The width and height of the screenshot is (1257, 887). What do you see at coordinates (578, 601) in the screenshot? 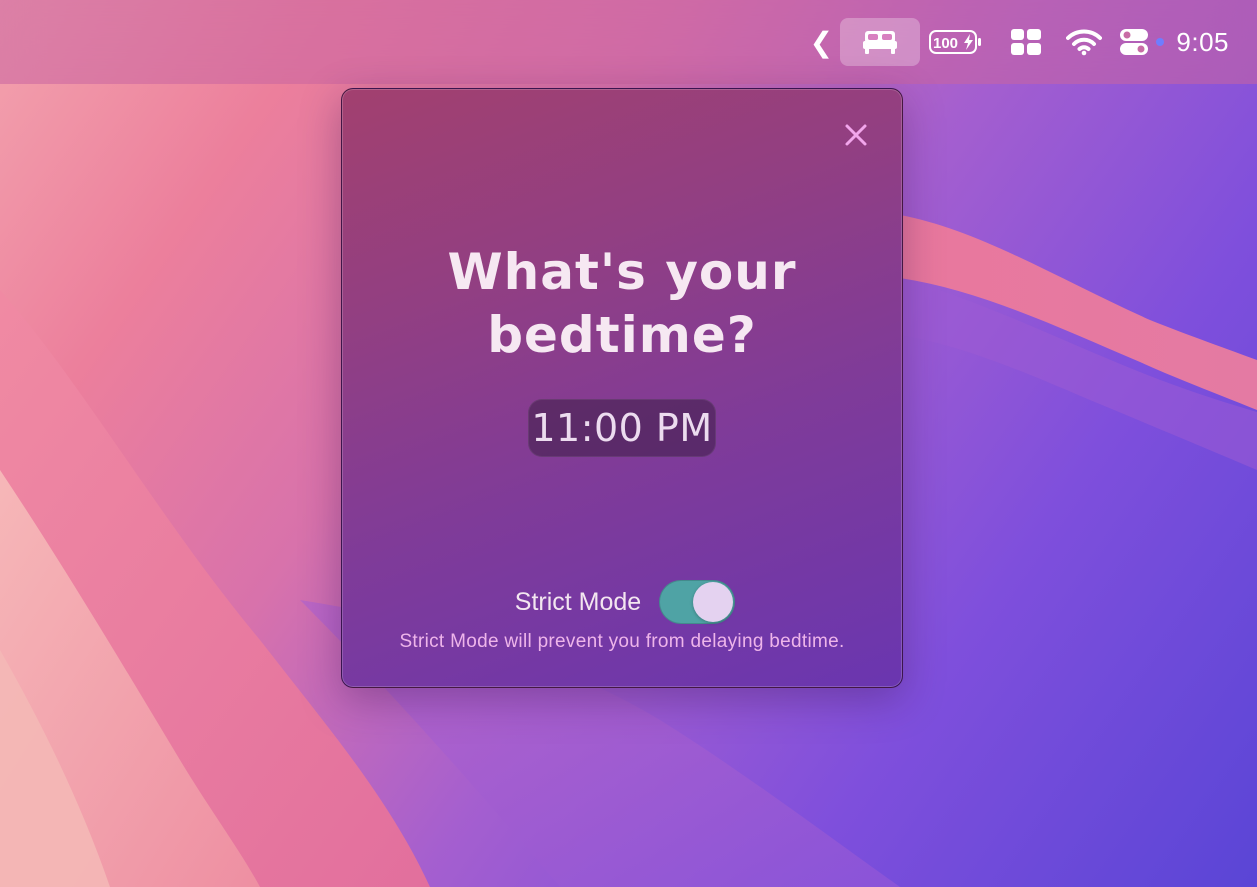
I see `strict-mode-label: Strict Mode` at bounding box center [578, 601].